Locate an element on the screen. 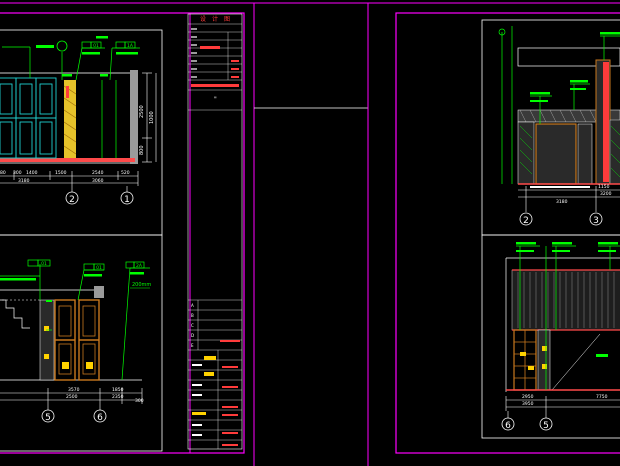 Image resolution: width=620 pixels, height=466 pixels. dim-total-3180: 3180 is located at coordinates (24, 181).